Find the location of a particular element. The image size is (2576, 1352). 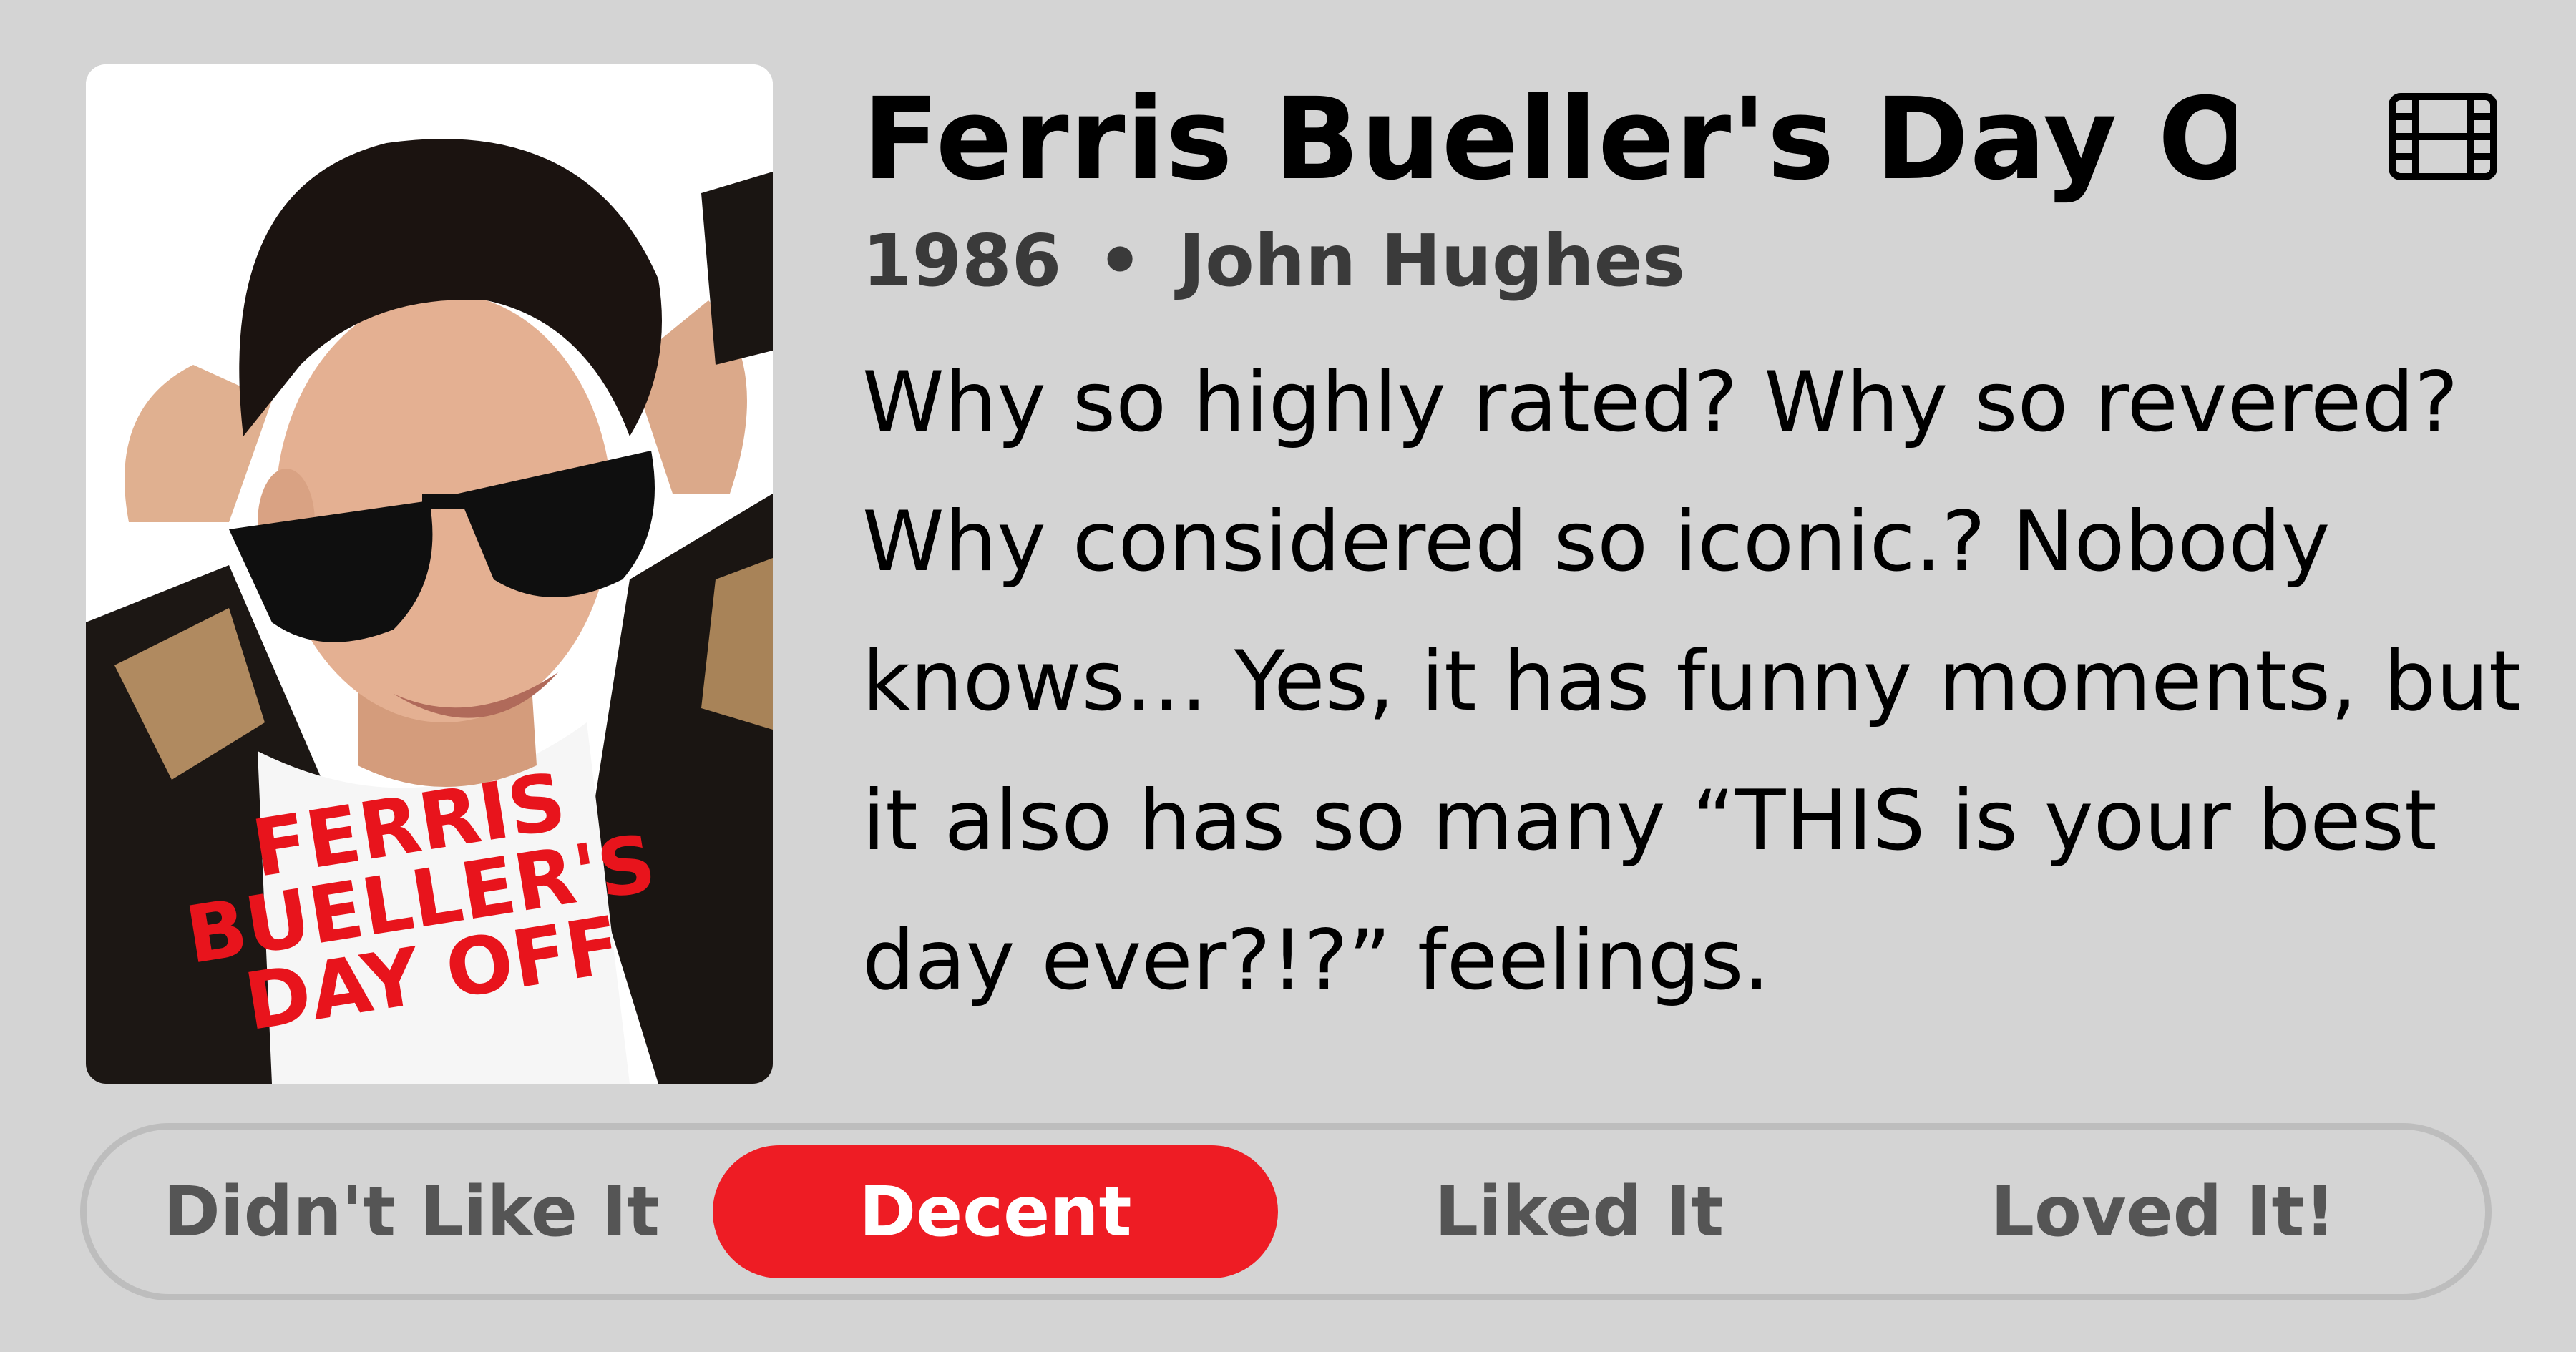

movie-year: 1986 is located at coordinates (962, 261).